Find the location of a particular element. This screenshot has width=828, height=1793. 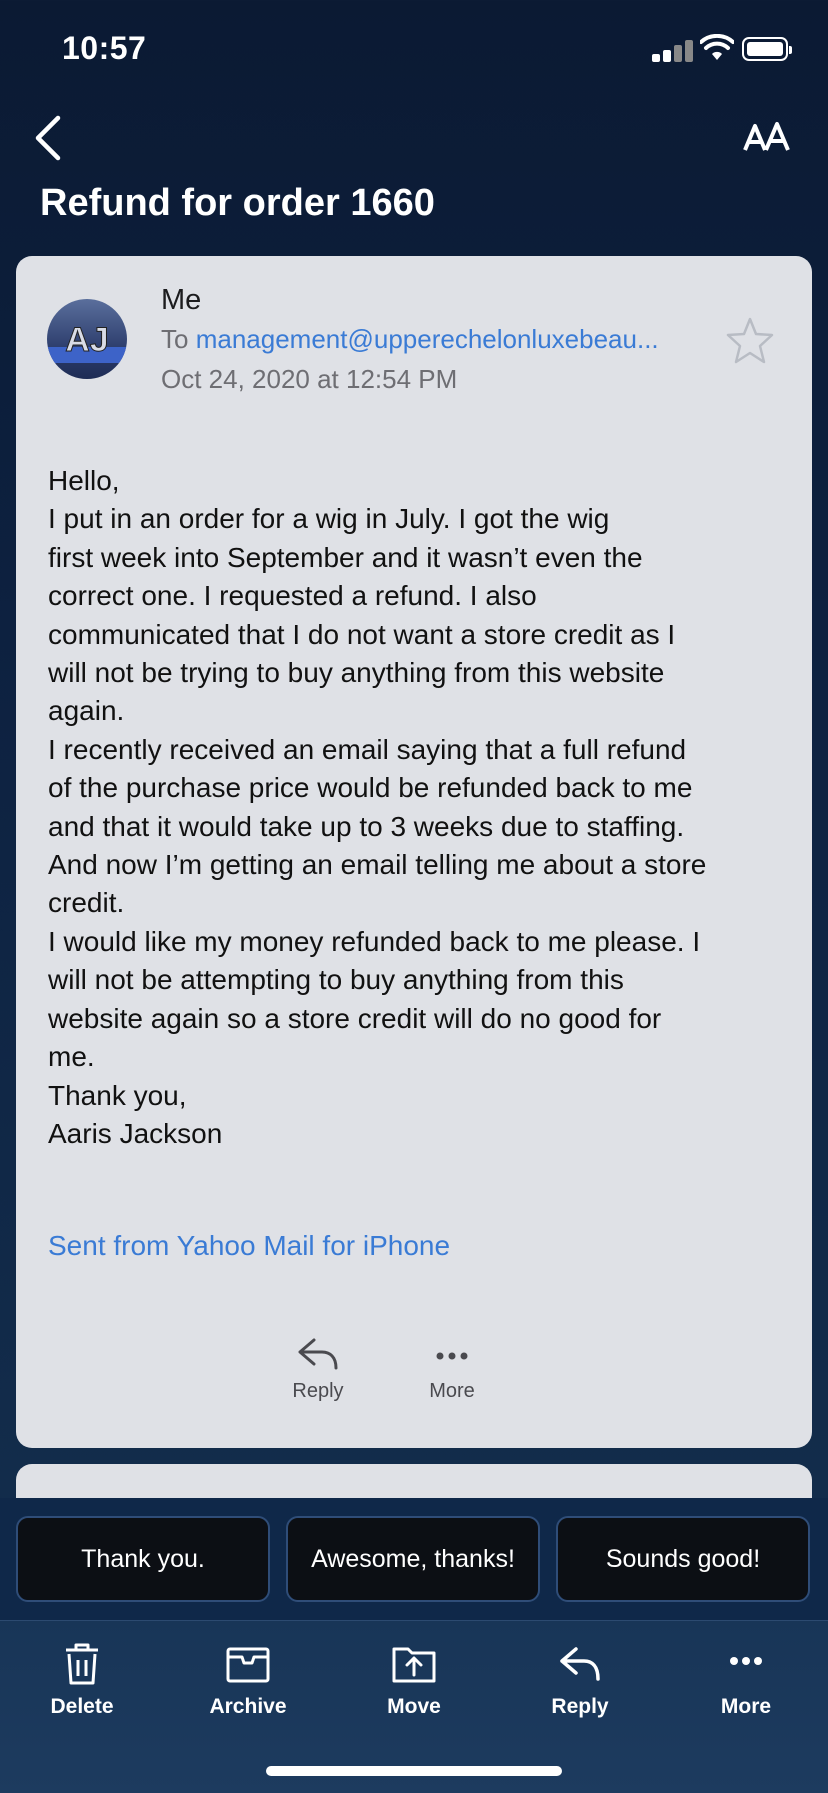

email-subject: Refund for order 1660 is located at coordinates (237, 203).